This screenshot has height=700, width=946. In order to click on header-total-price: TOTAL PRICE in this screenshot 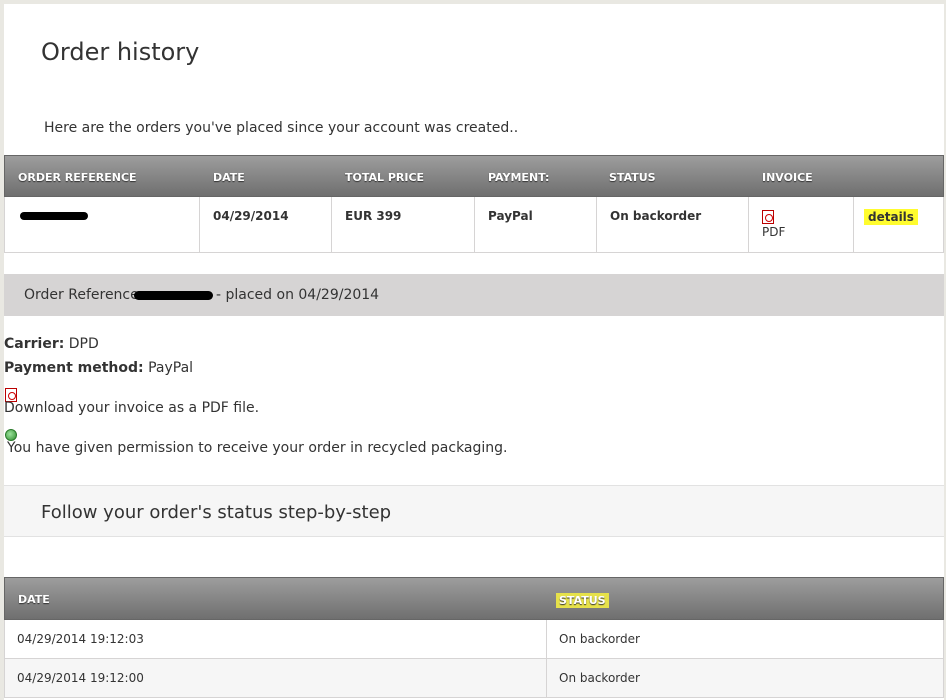, I will do `click(384, 177)`.